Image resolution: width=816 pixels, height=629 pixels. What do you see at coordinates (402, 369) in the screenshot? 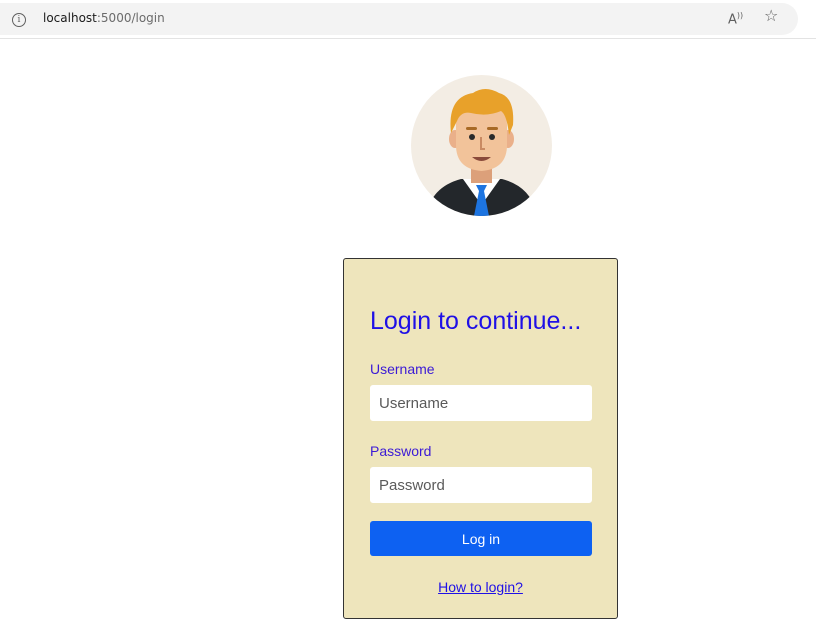
I see `username-label: Username` at bounding box center [402, 369].